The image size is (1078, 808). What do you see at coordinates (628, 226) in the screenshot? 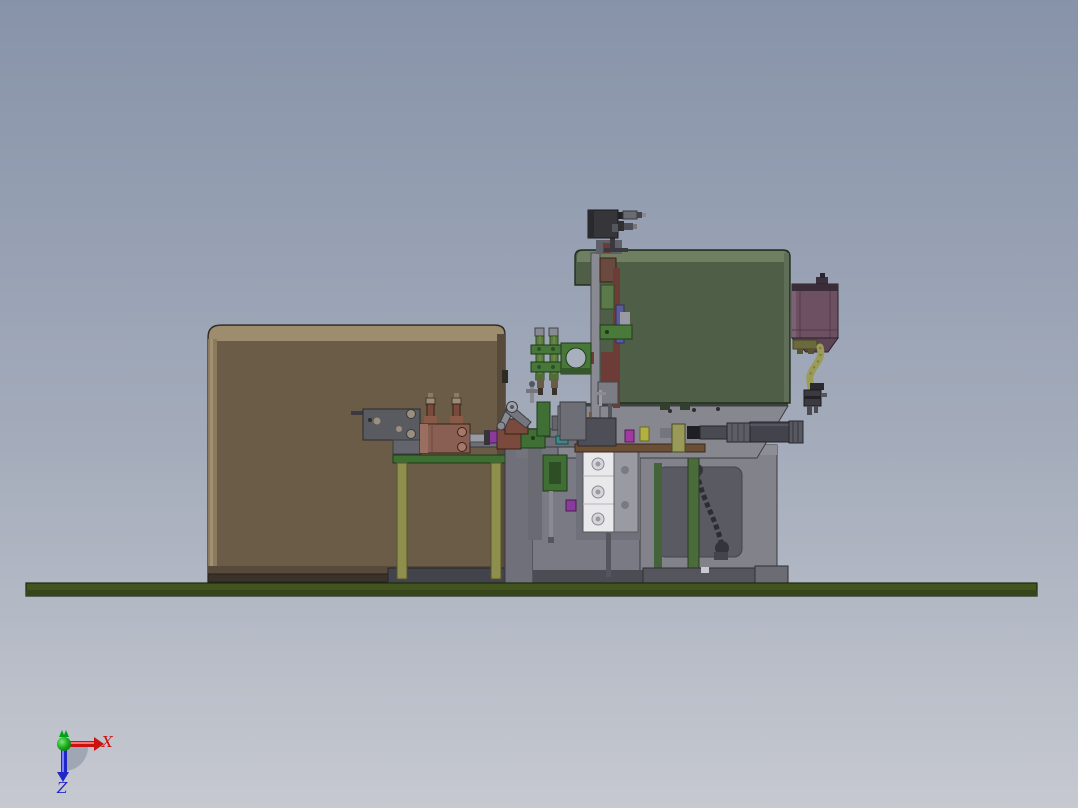
I see `sensor-connector` at bounding box center [628, 226].